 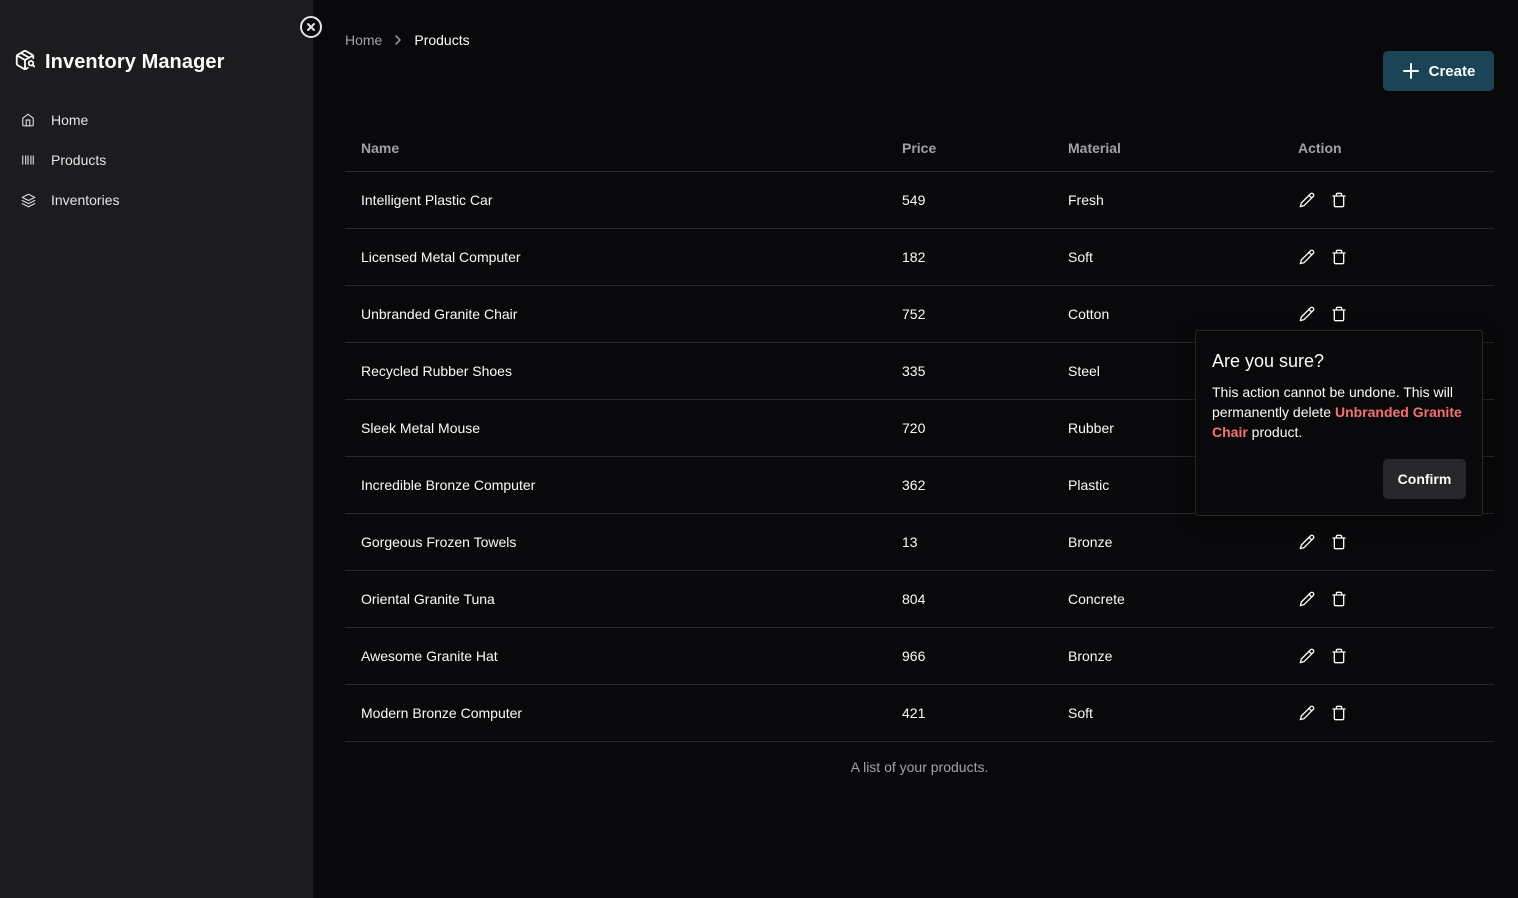 I want to click on create-button-label: Create, so click(x=1452, y=71).